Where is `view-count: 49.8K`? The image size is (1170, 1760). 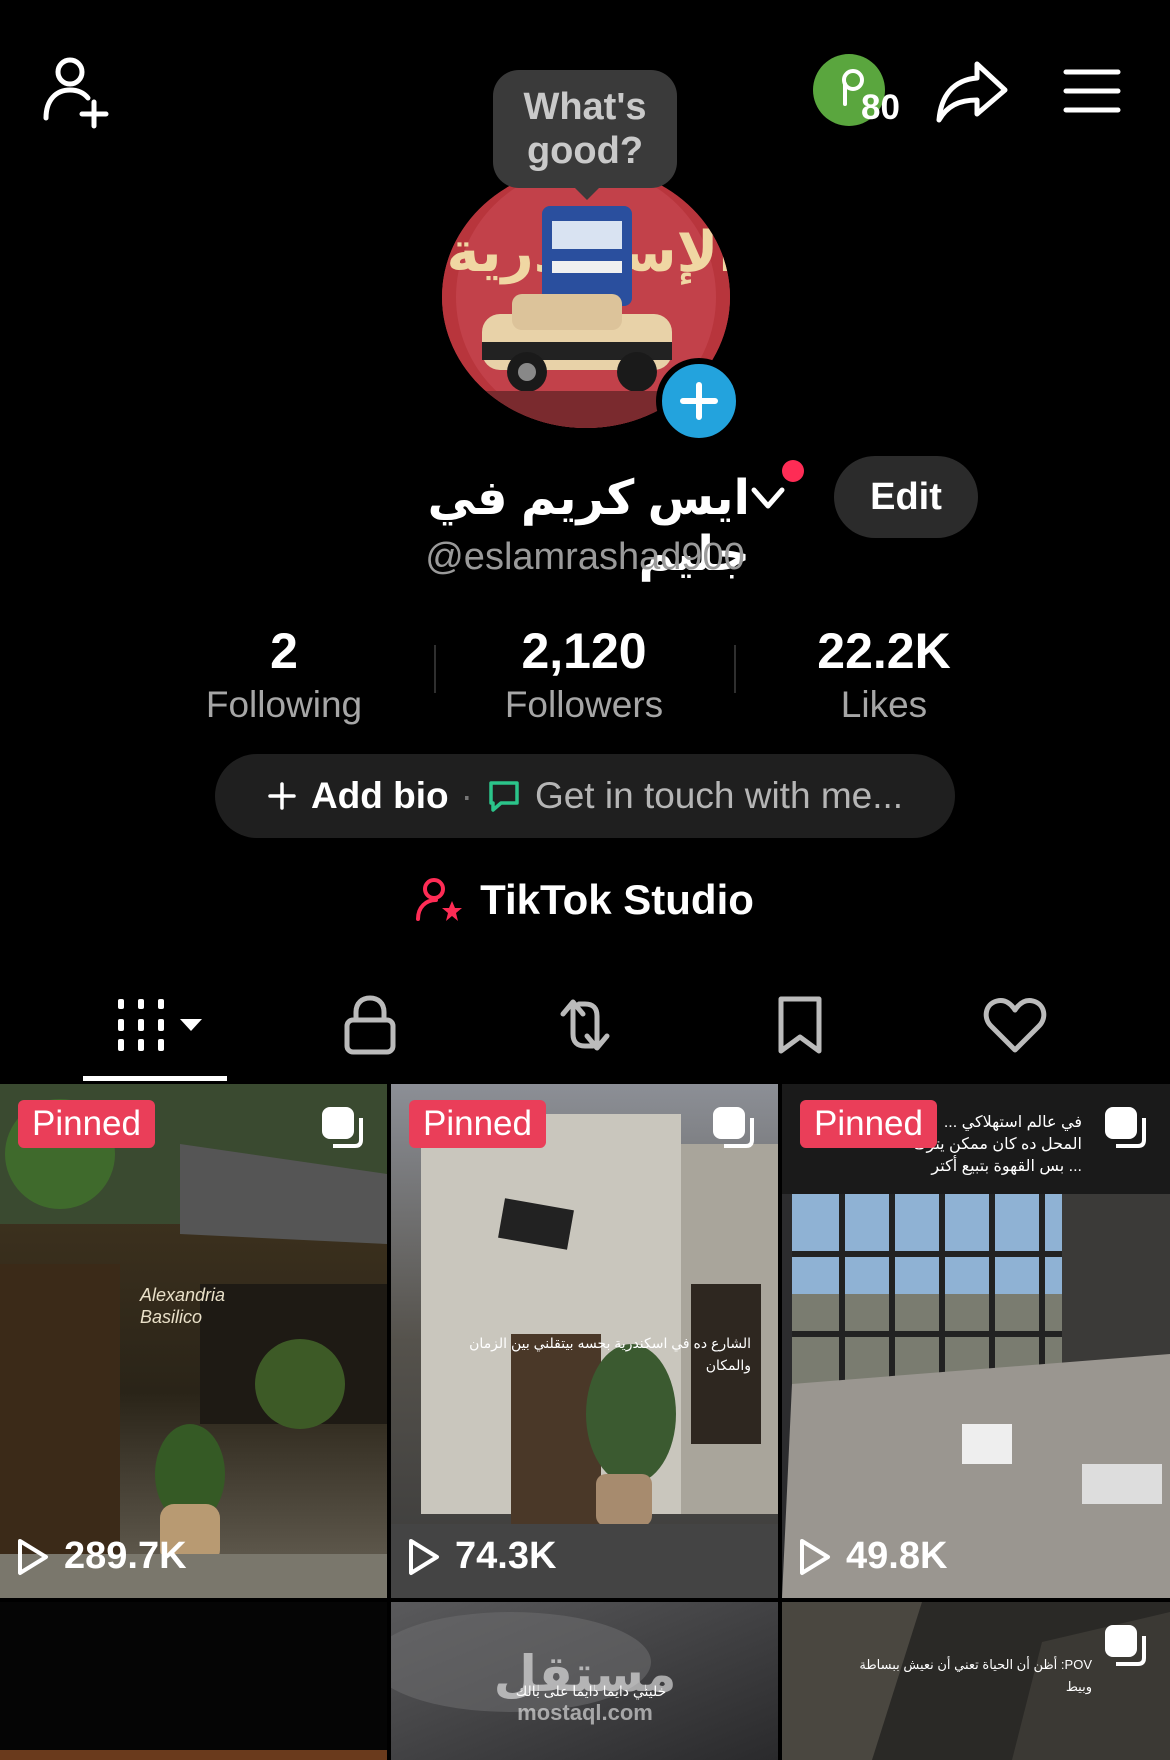 view-count: 49.8K is located at coordinates (872, 1556).